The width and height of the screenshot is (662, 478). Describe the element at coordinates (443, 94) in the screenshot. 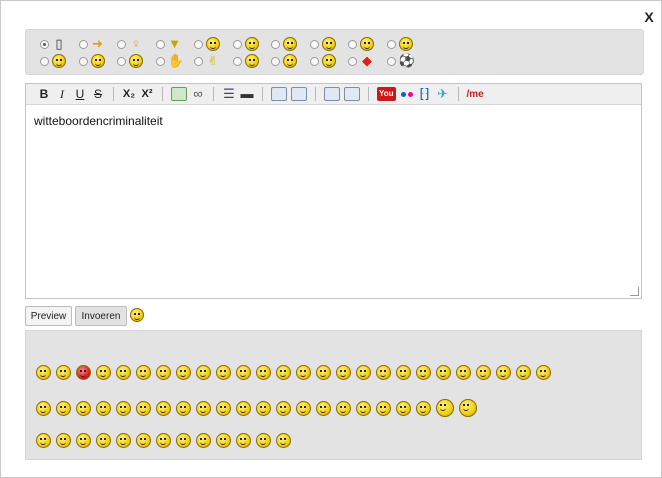

I see `twitter-button: ✈` at that location.